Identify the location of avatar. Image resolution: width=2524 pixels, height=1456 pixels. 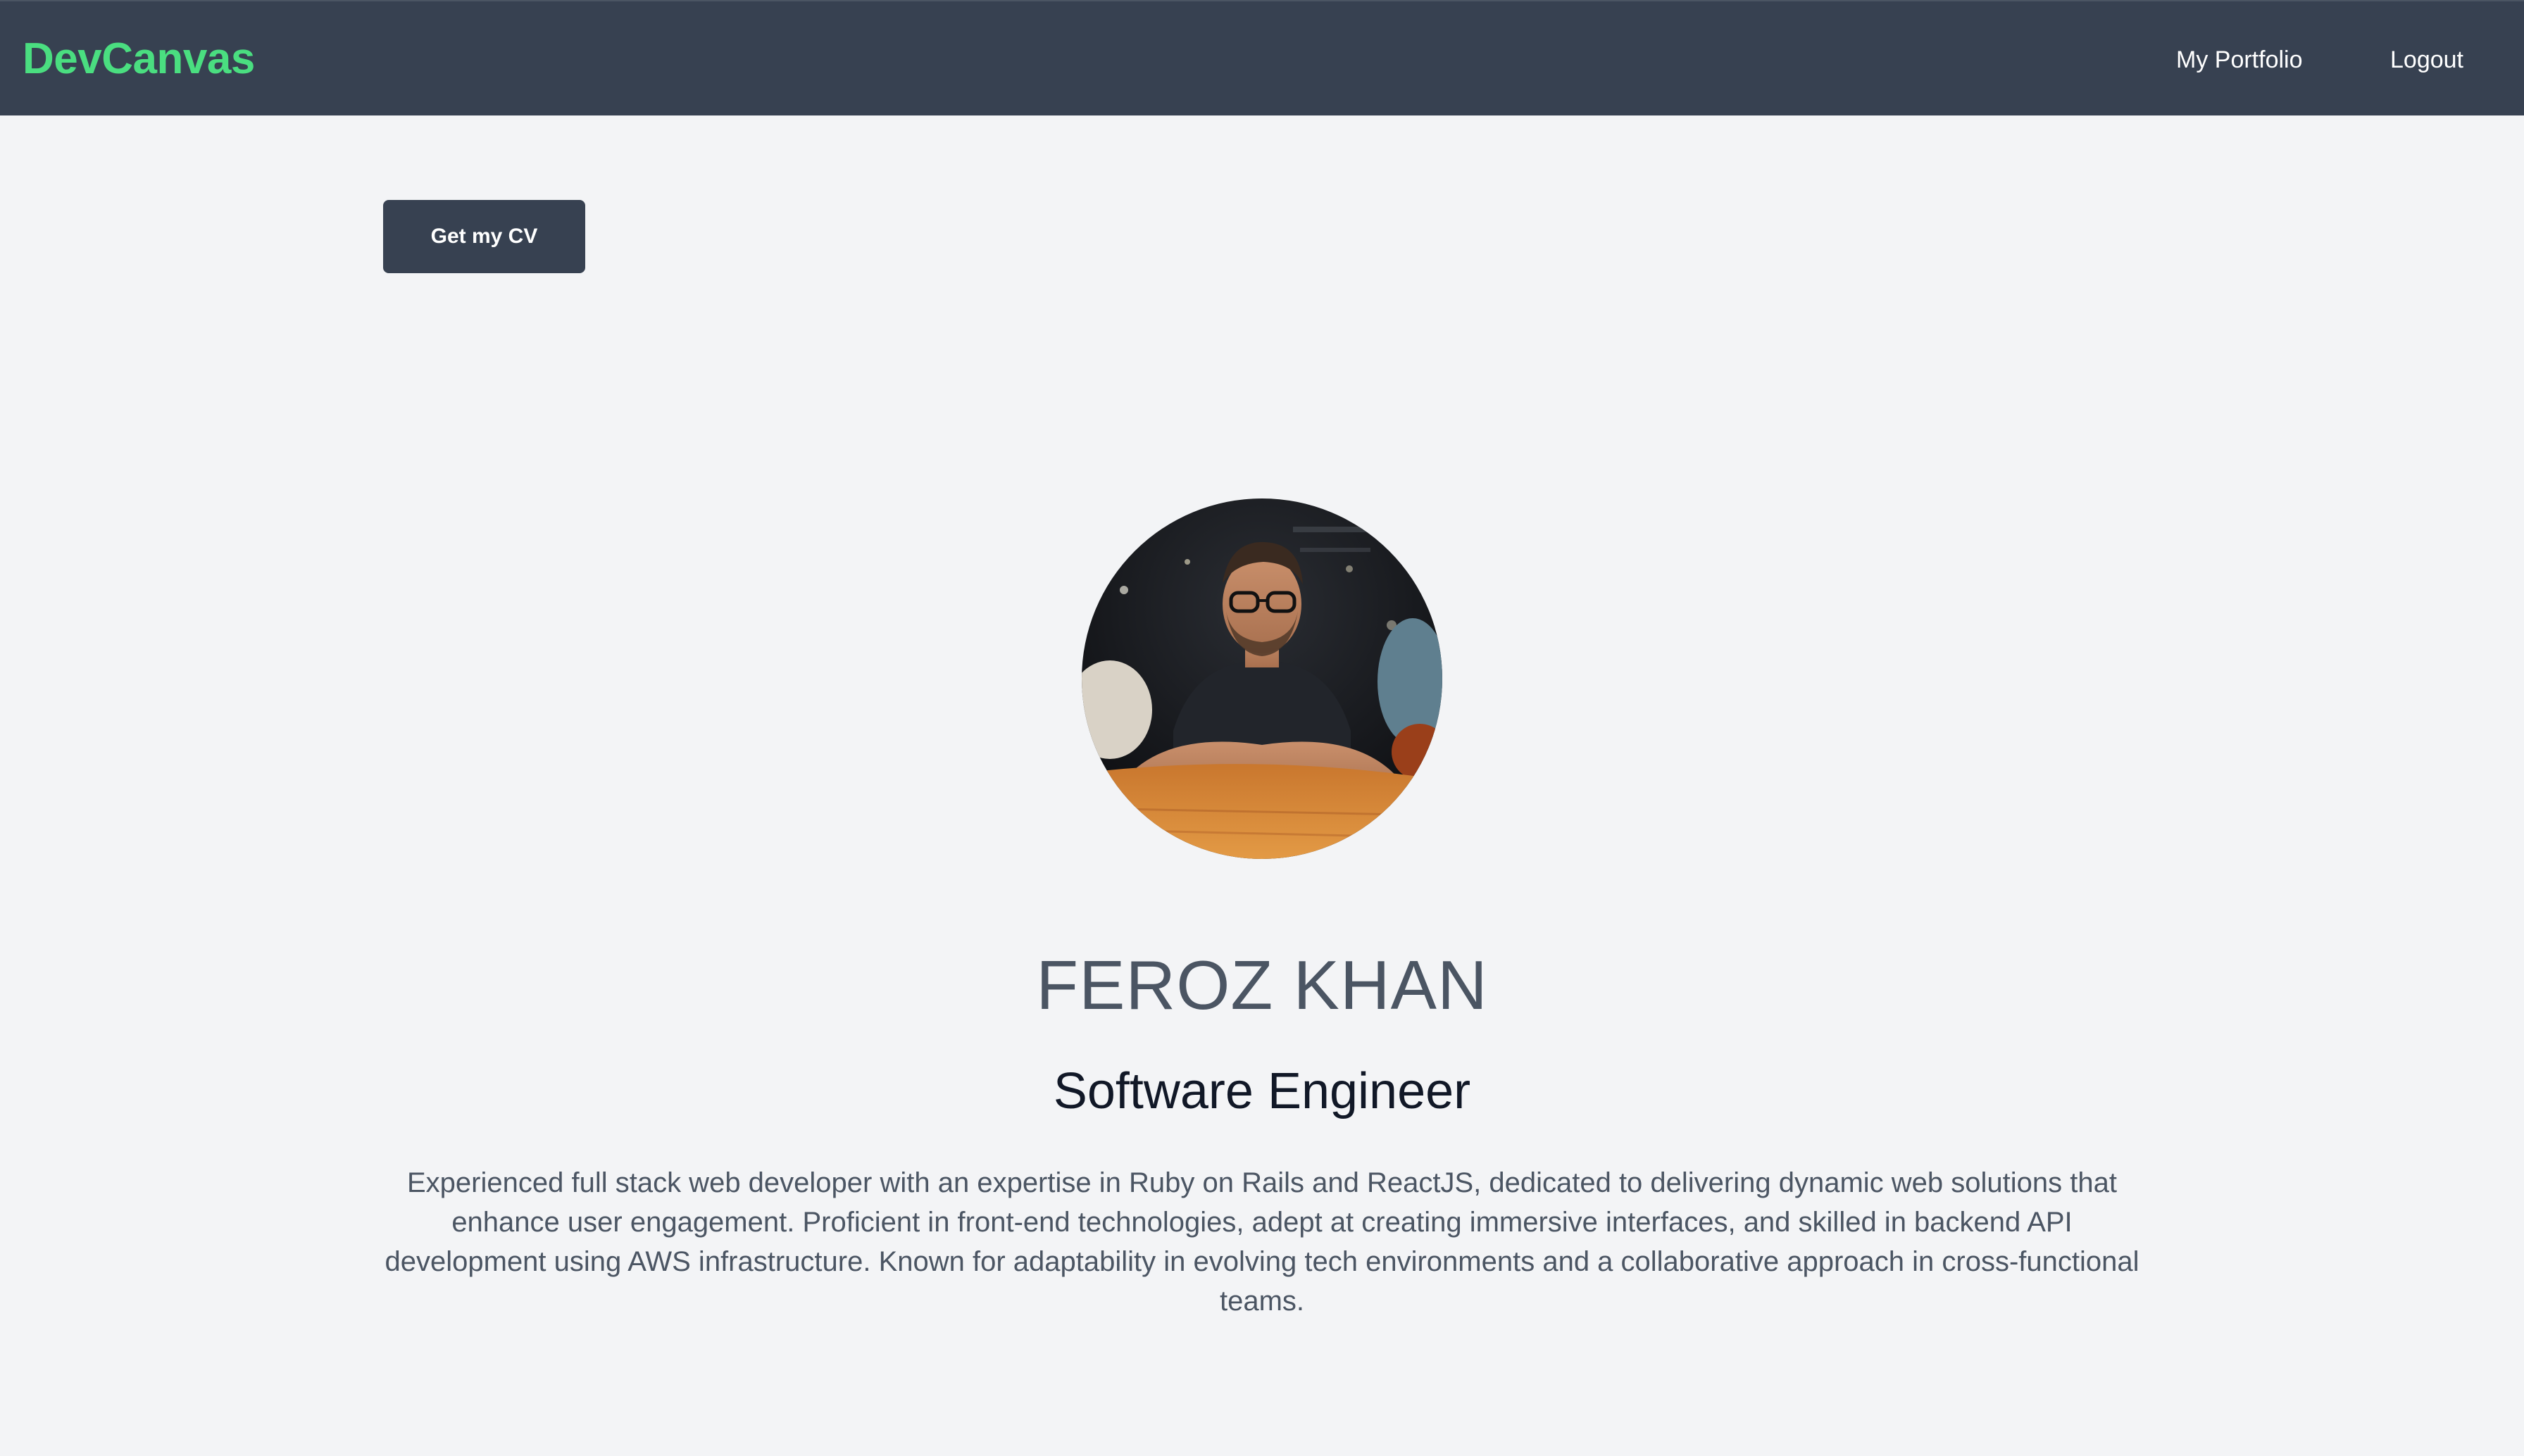
(1262, 678).